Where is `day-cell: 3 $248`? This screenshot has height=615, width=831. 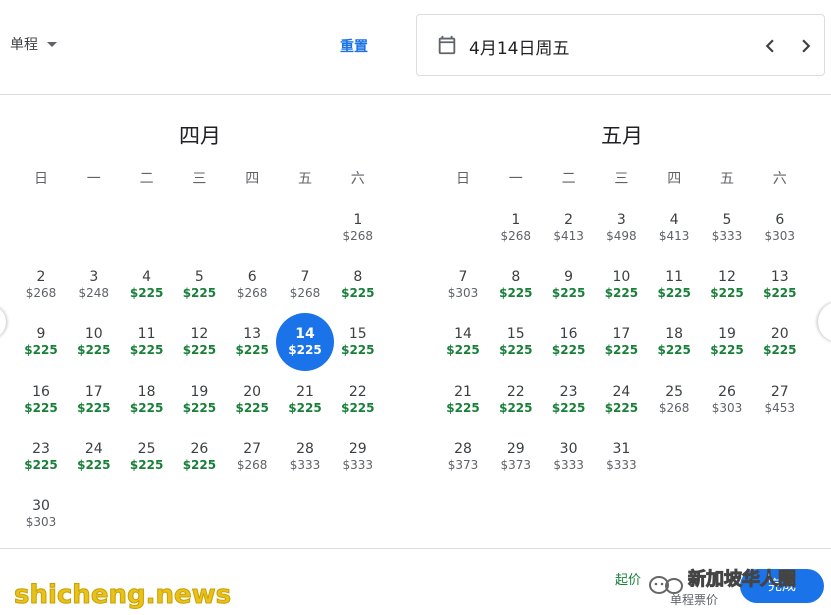
day-cell: 3 $248 is located at coordinates (94, 290).